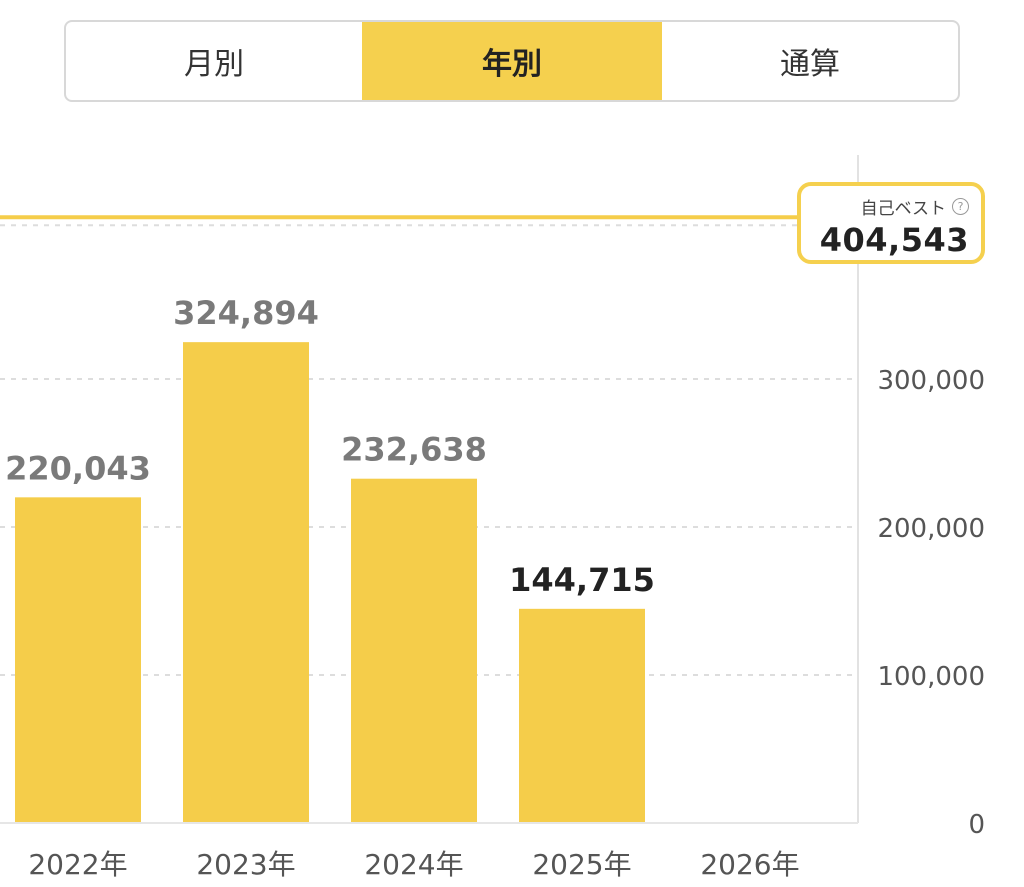 The width and height of the screenshot is (1024, 887). I want to click on bar-value-label: 324,894, so click(246, 313).